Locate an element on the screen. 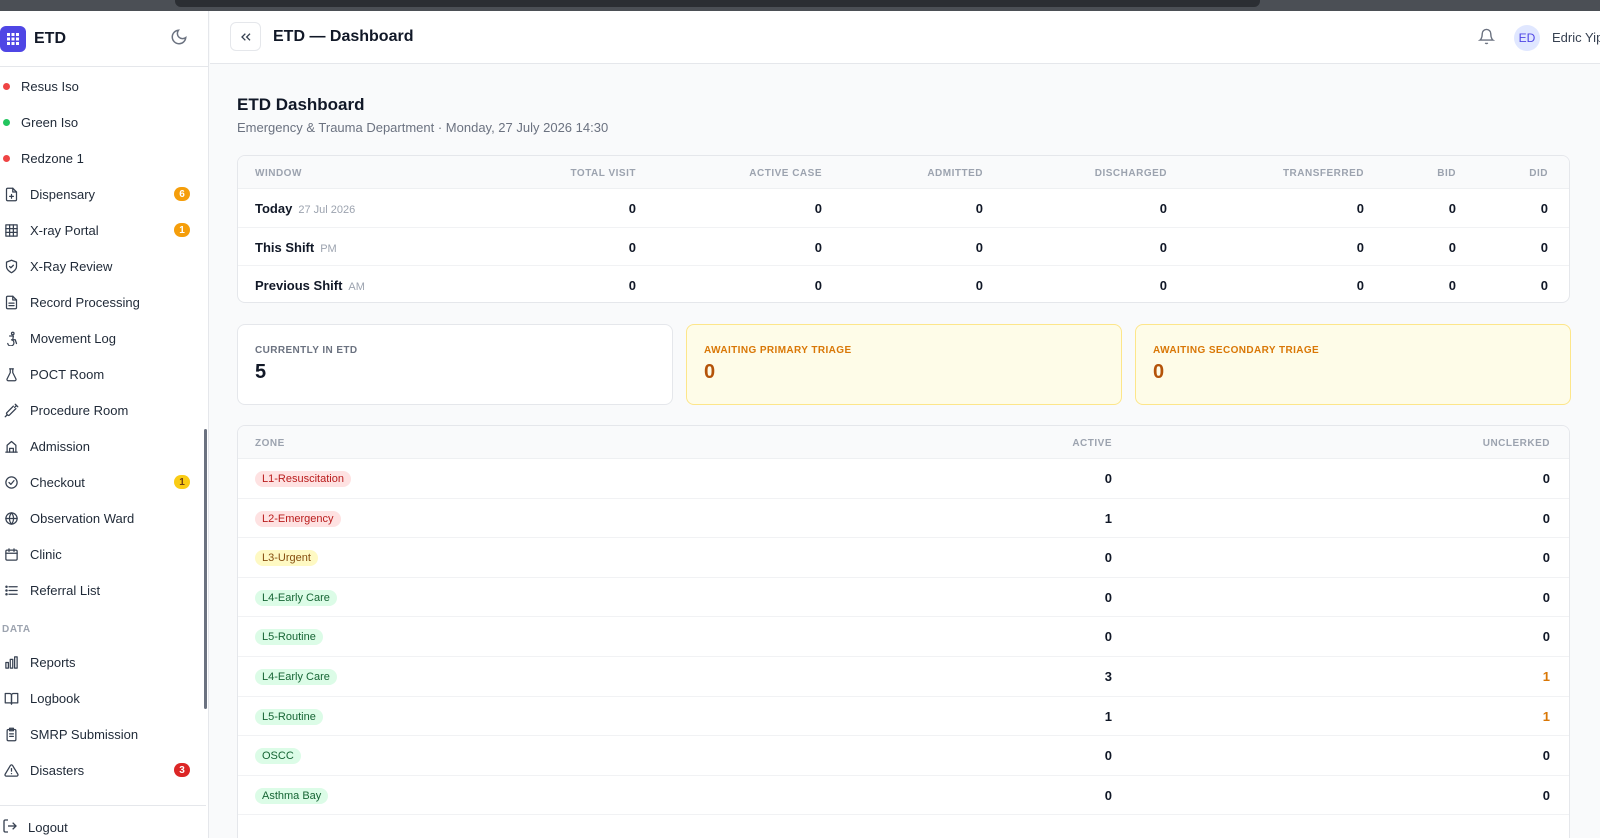 The image size is (1600, 838). active-count: 3 is located at coordinates (1108, 676).